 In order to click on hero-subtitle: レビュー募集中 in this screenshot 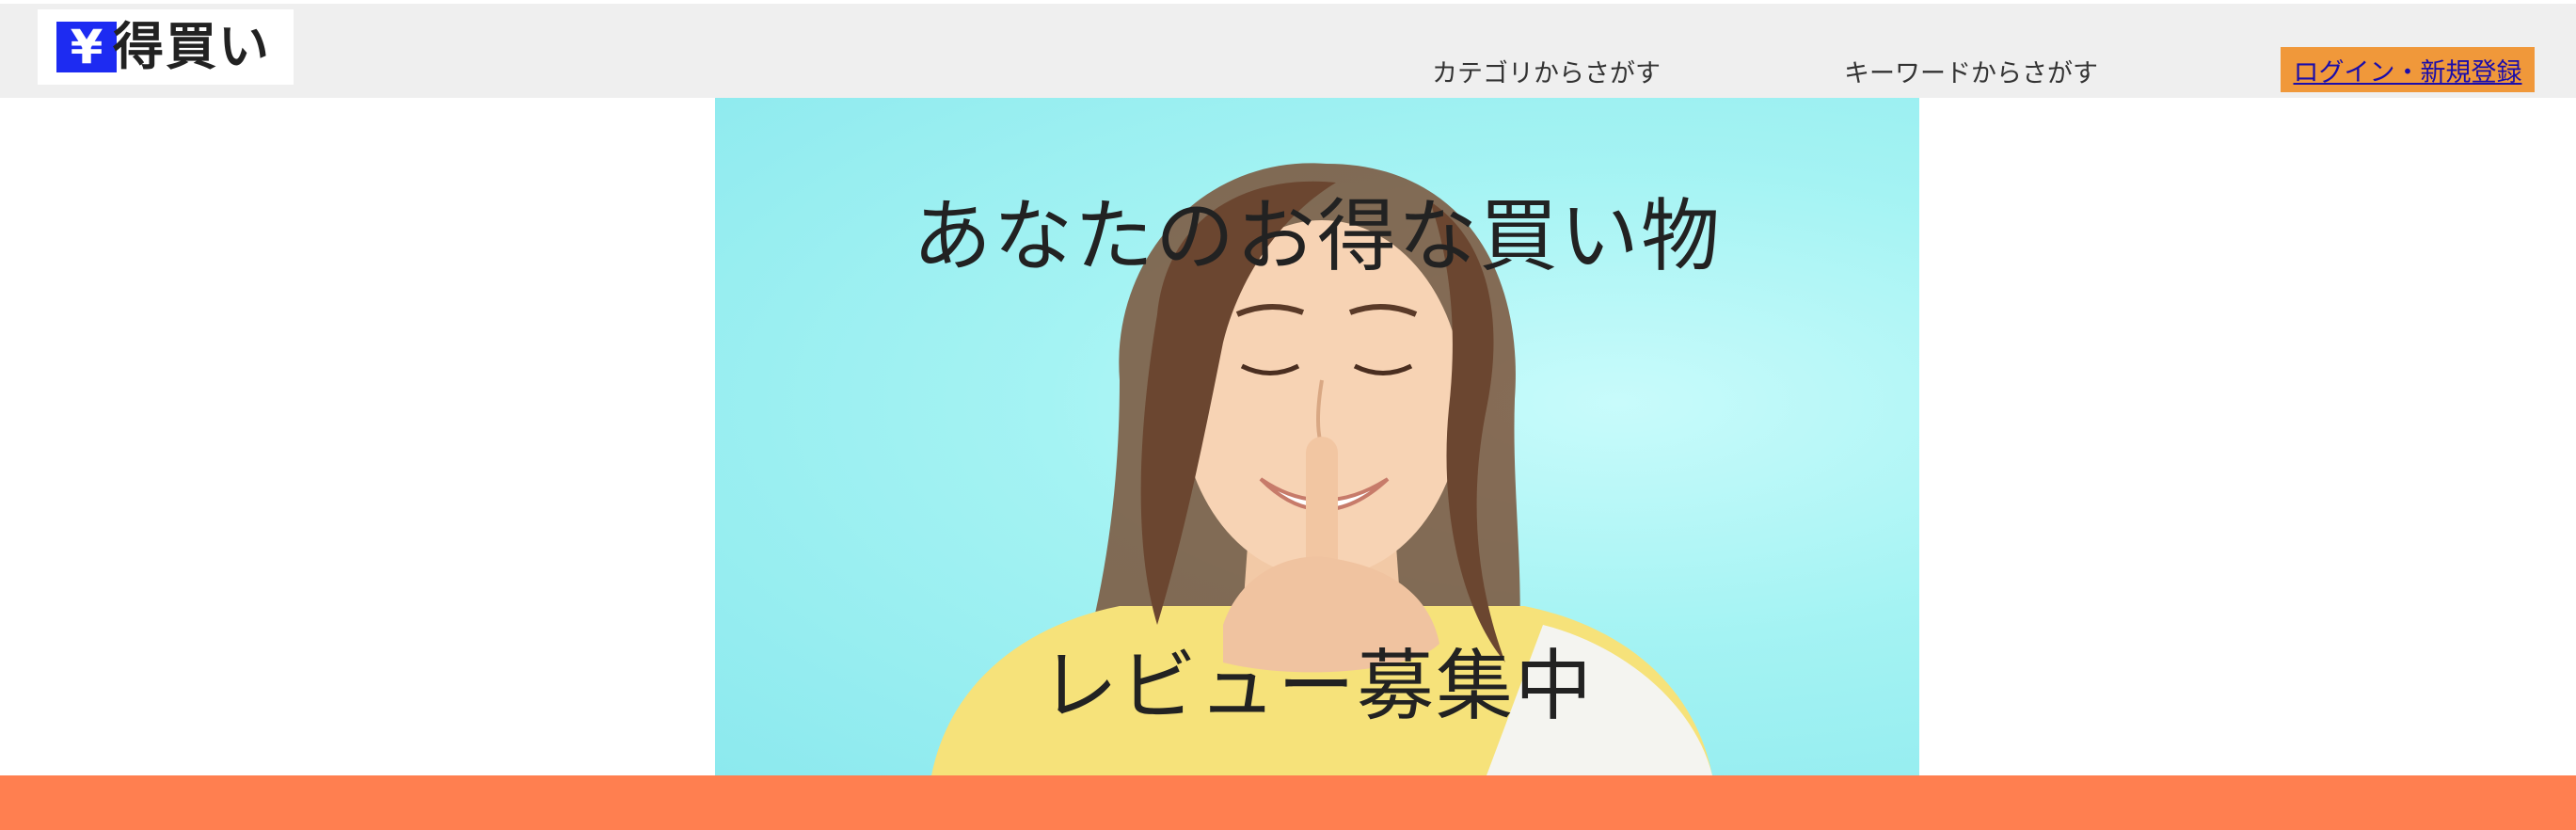, I will do `click(1317, 686)`.